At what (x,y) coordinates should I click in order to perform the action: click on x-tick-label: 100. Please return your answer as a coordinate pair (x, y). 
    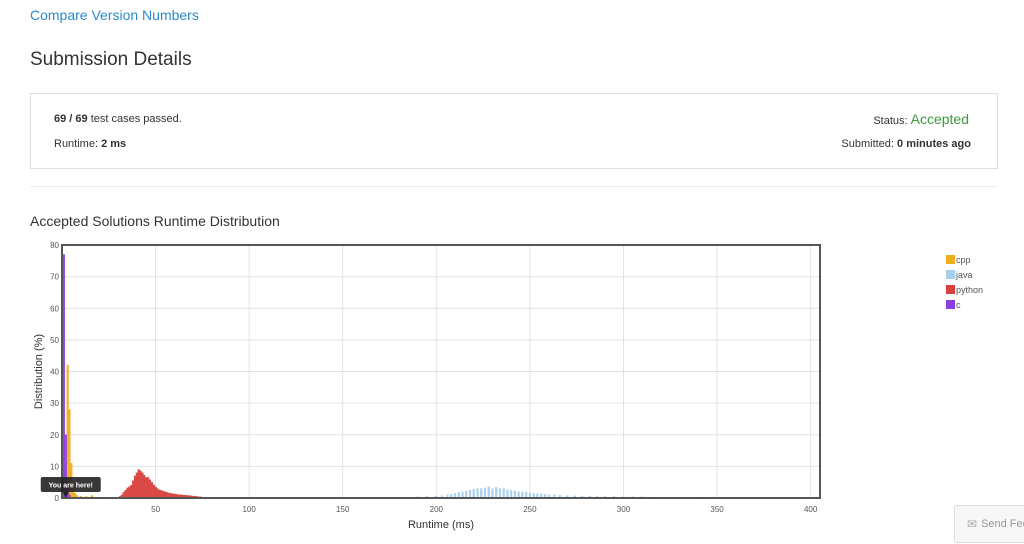
    Looking at the image, I should click on (249, 509).